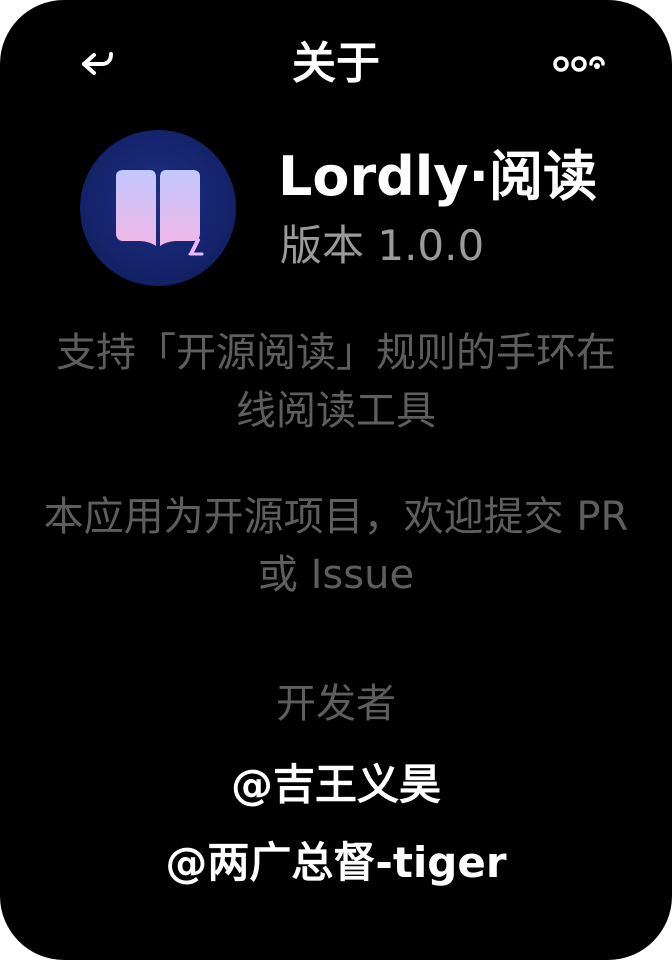  I want to click on book-logo-icon, so click(158, 208).